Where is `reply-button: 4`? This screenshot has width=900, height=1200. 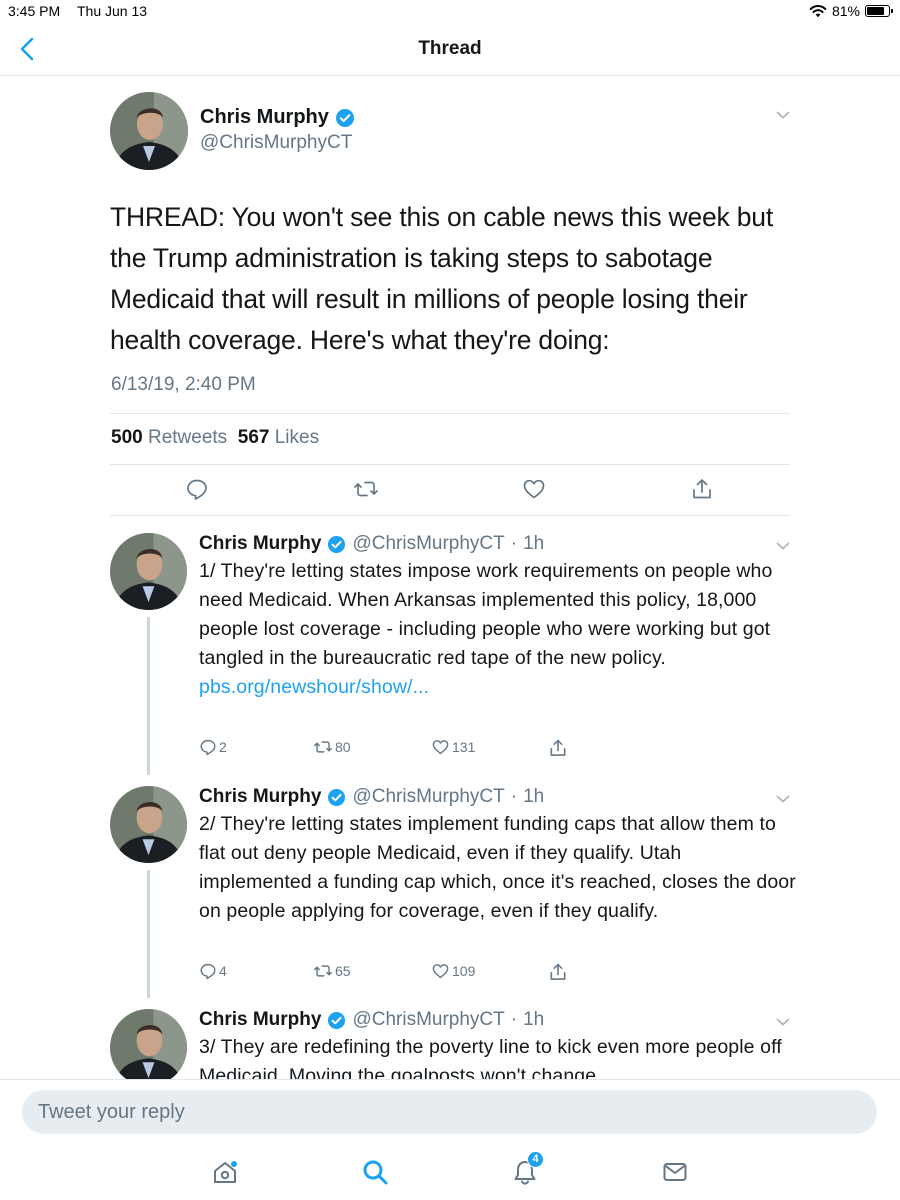 reply-button: 4 is located at coordinates (213, 971).